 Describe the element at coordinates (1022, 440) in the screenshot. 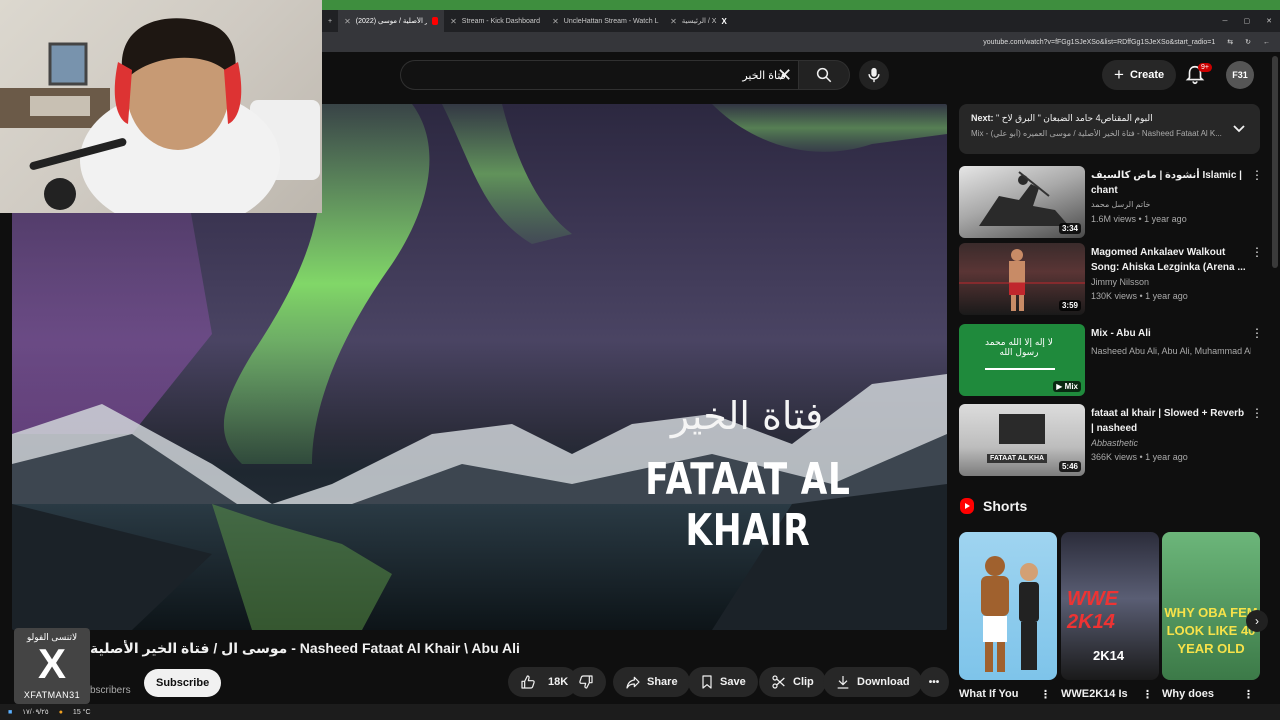

I see `video-thumbnail: FATAAT AL KHA 5:46` at that location.